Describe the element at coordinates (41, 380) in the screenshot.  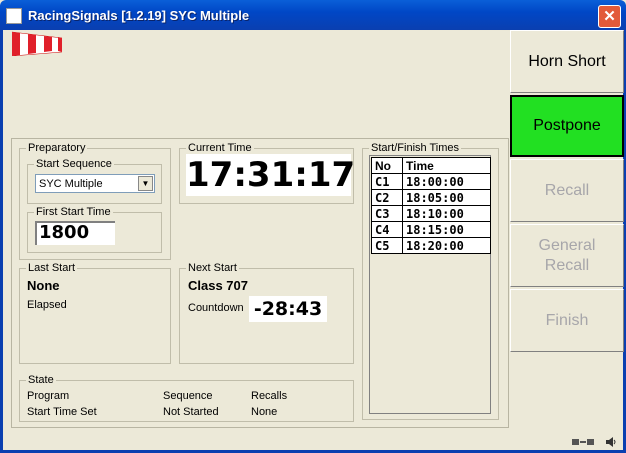
I see `state-title: State` at that location.